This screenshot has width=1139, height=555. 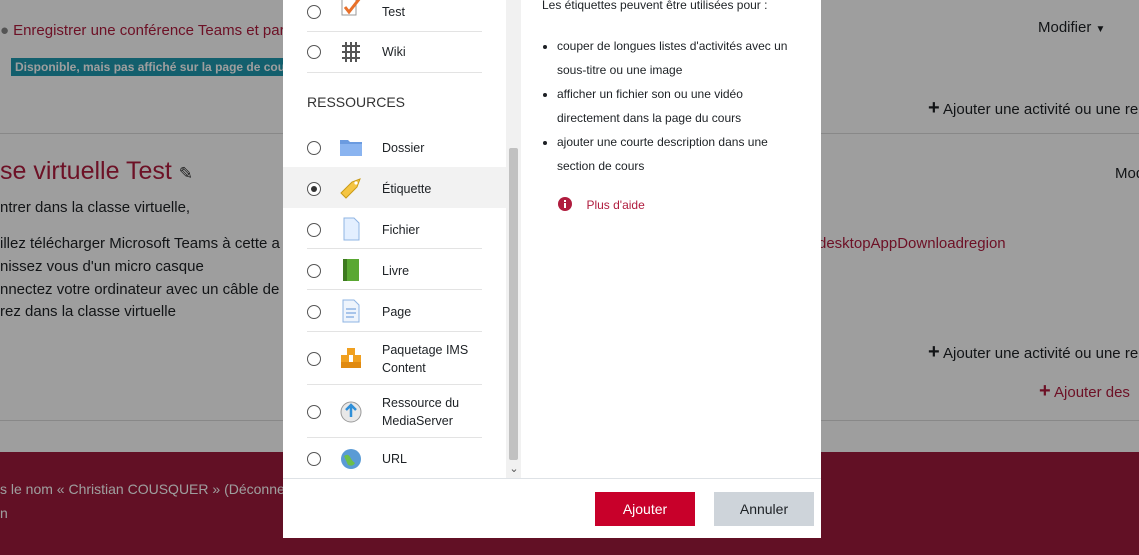 I want to click on page-icon, so click(x=351, y=311).